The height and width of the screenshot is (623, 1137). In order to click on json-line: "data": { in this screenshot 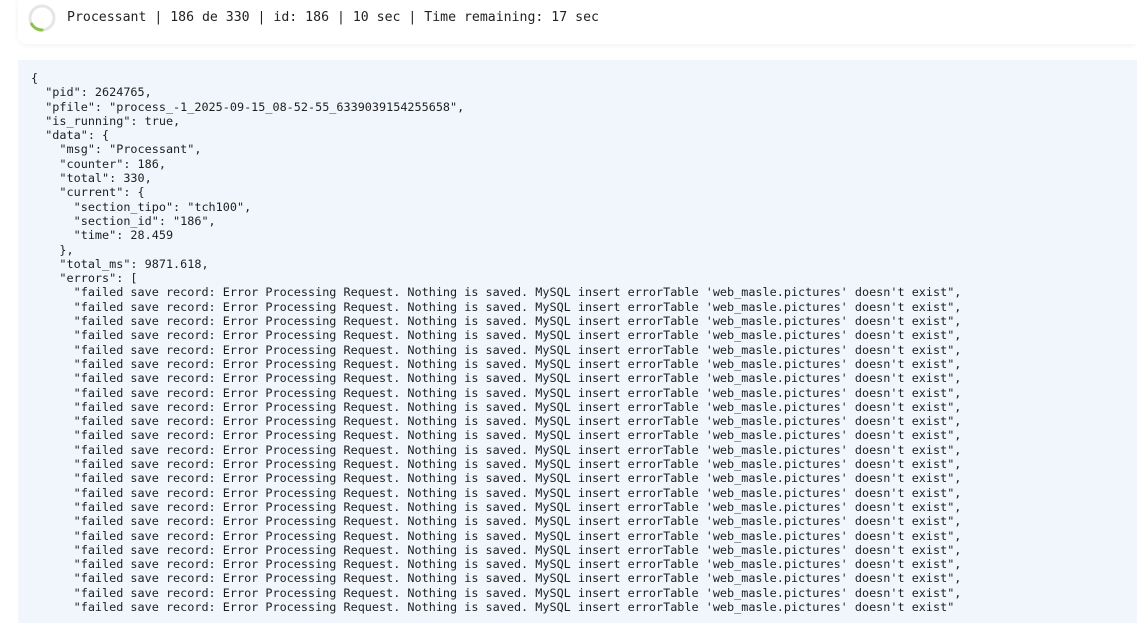, I will do `click(70, 135)`.